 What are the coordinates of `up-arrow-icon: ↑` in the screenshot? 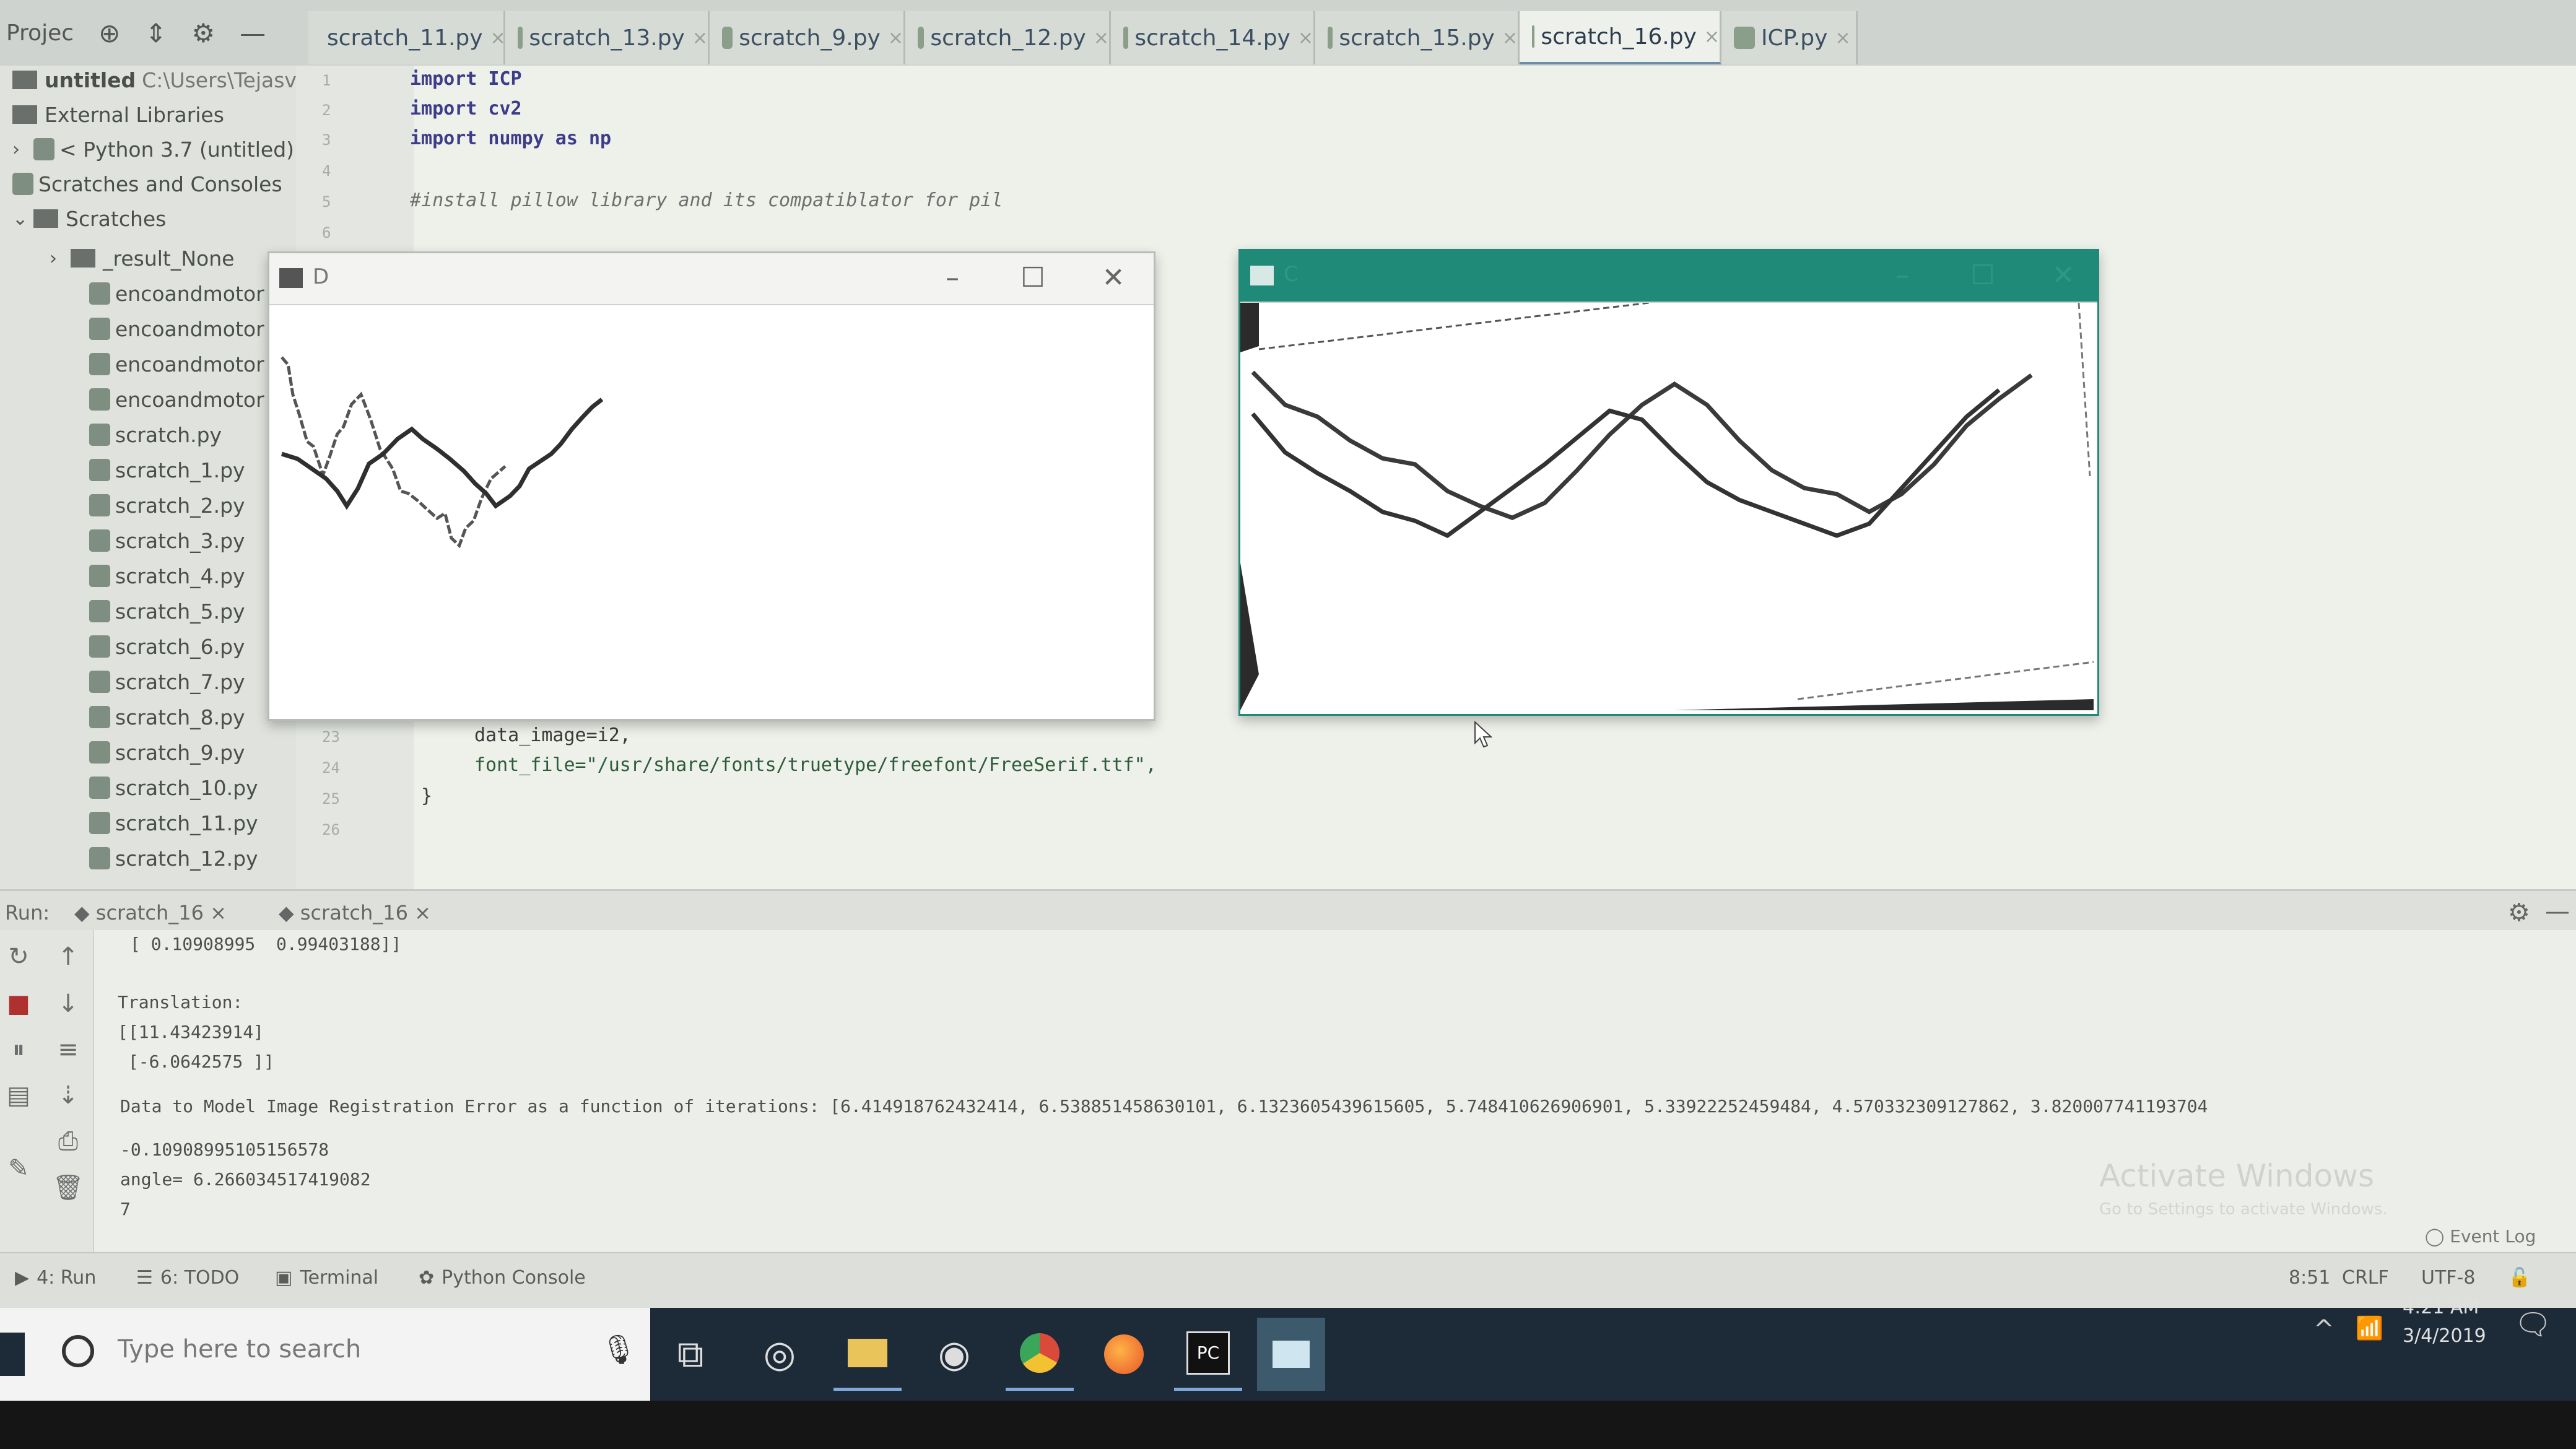 It's located at (68, 956).